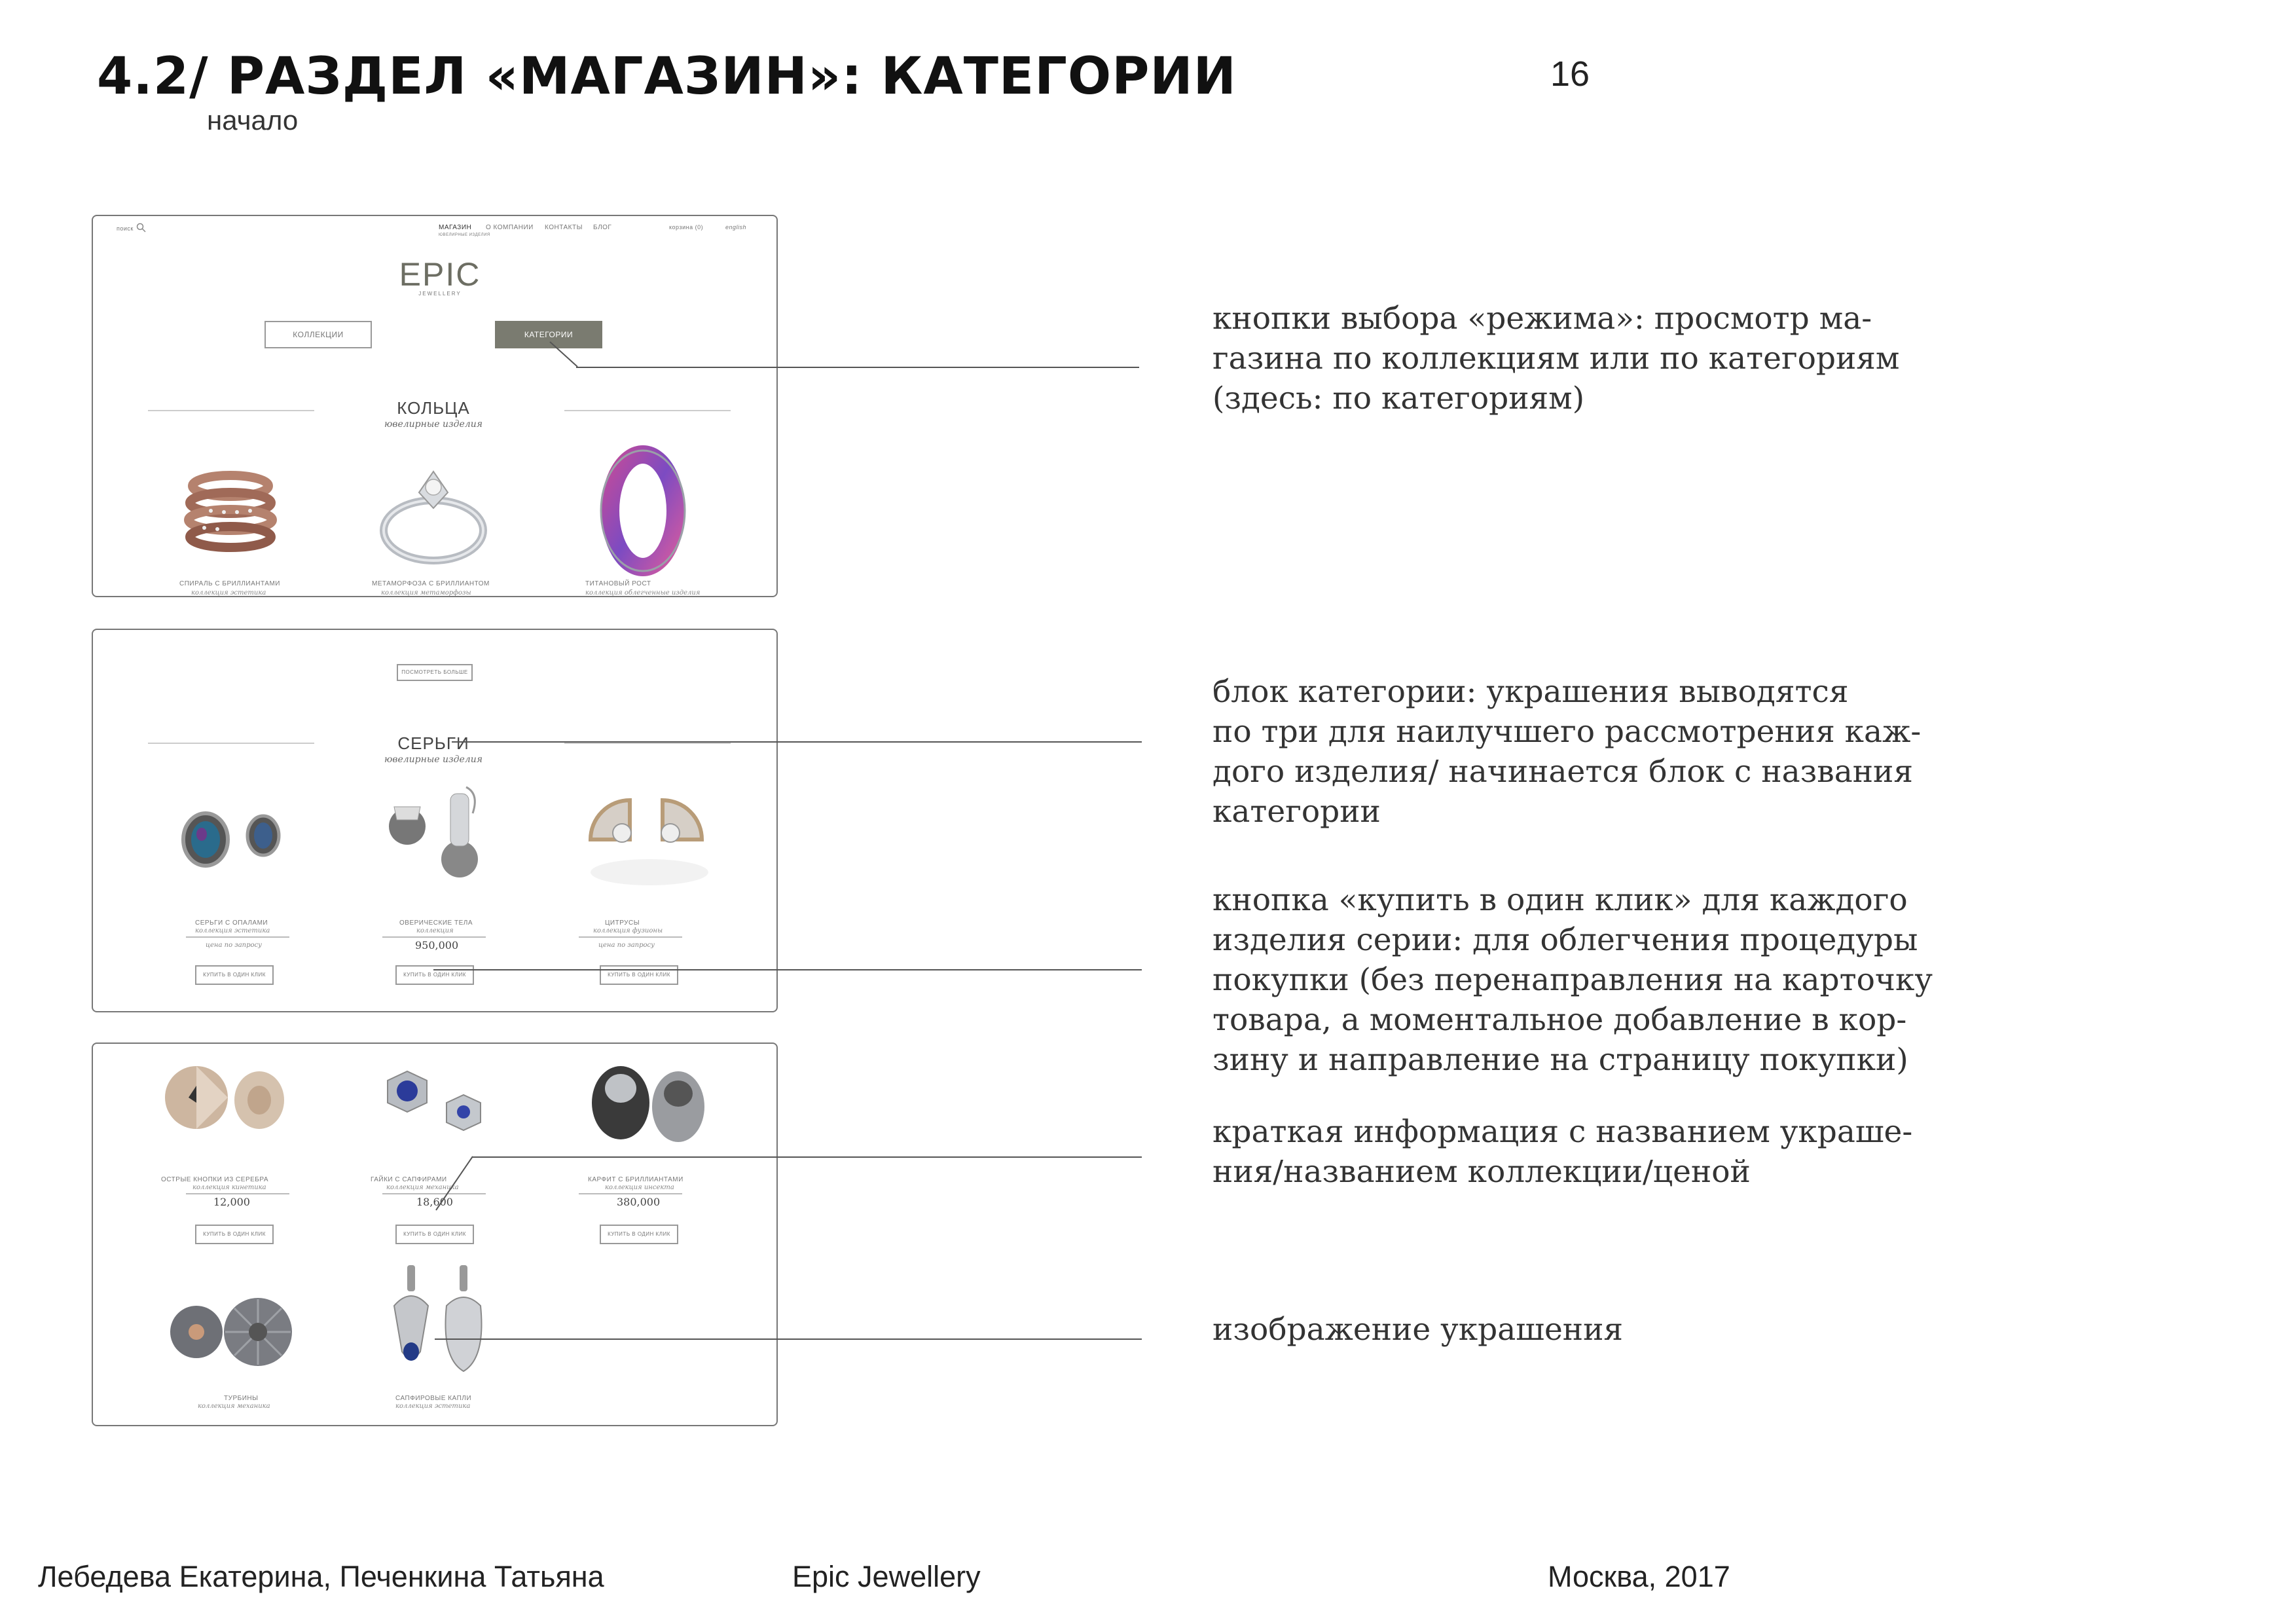  What do you see at coordinates (1418, 1330) in the screenshot?
I see `annotation-line: изображение украшения` at bounding box center [1418, 1330].